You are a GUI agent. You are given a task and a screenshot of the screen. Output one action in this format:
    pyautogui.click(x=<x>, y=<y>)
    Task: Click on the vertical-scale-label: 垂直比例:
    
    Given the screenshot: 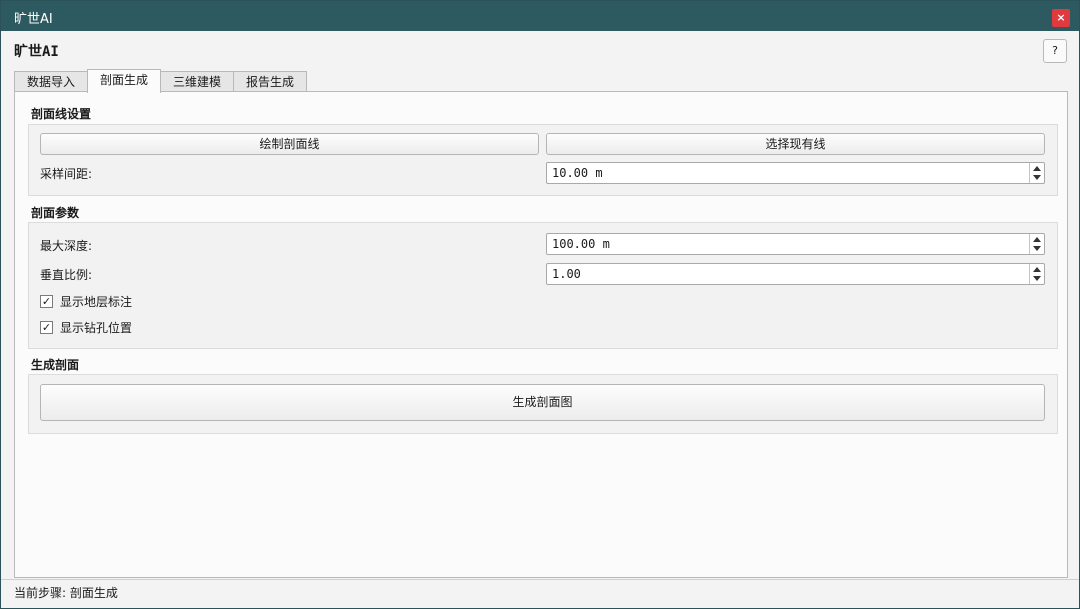 What is the action you would take?
    pyautogui.click(x=66, y=275)
    